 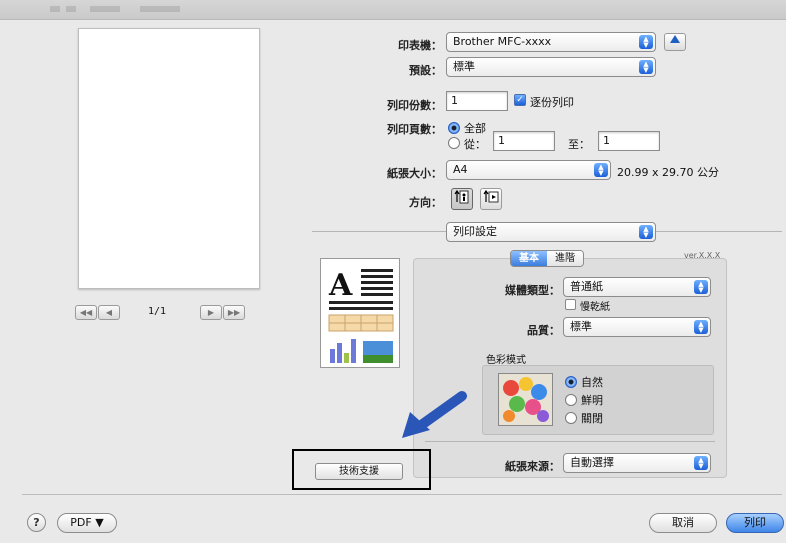 What do you see at coordinates (414, 173) in the screenshot?
I see `paper-size-label: 紙張大小：` at bounding box center [414, 173].